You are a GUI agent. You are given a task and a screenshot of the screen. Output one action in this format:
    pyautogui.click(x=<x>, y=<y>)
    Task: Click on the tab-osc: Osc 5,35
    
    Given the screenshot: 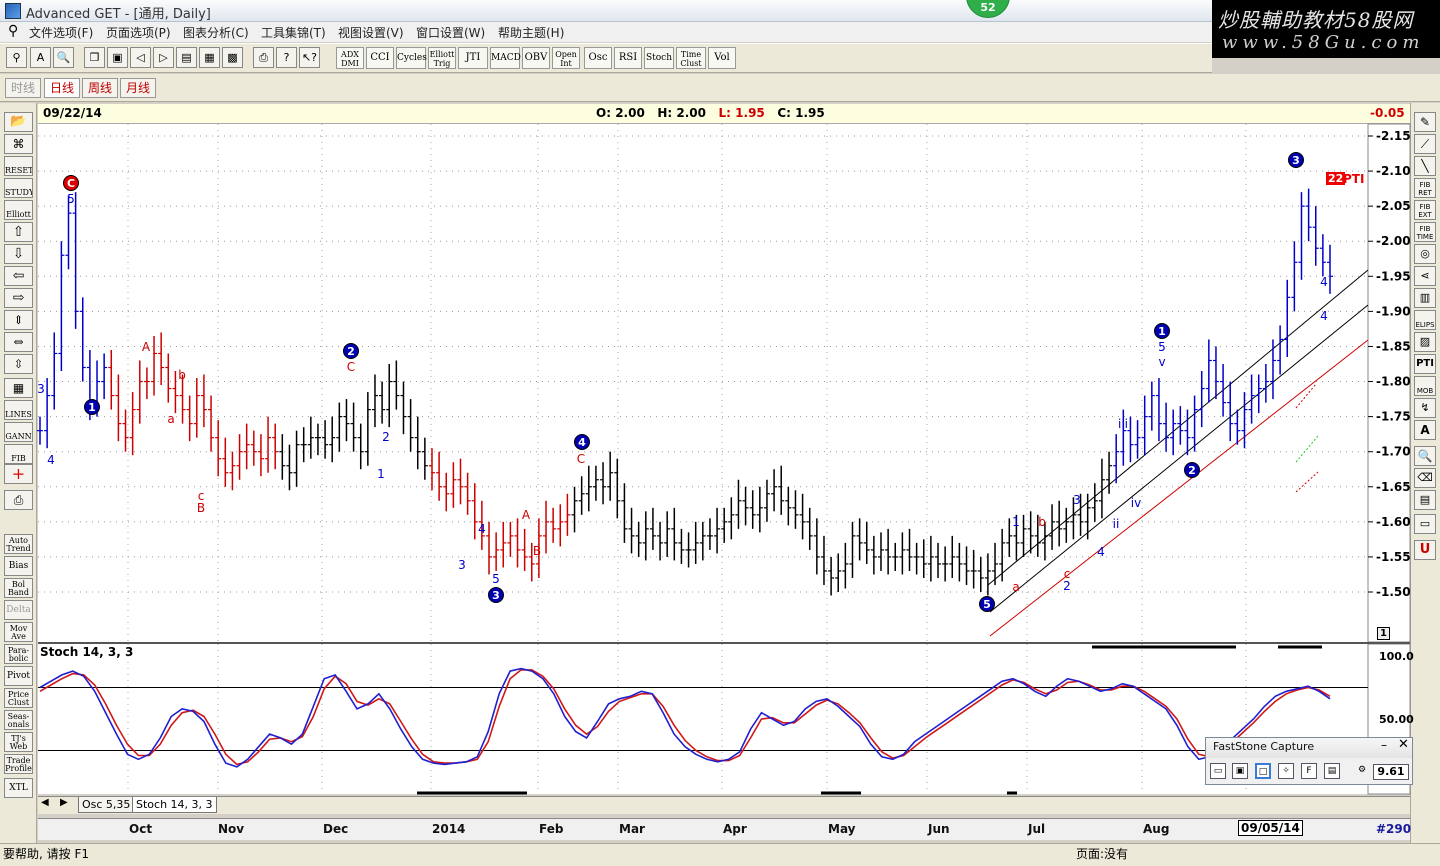 What is the action you would take?
    pyautogui.click(x=106, y=805)
    